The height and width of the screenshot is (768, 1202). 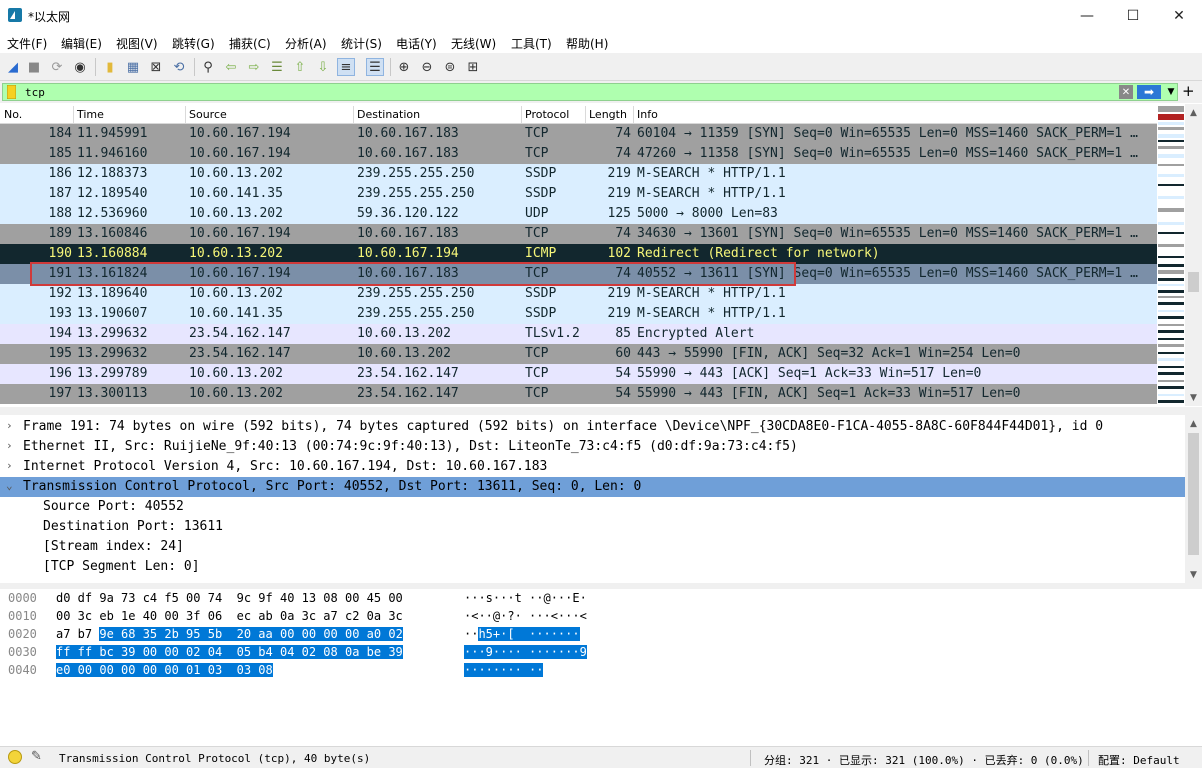 What do you see at coordinates (531, 43) in the screenshot?
I see `menu-tools: 工具(T)` at bounding box center [531, 43].